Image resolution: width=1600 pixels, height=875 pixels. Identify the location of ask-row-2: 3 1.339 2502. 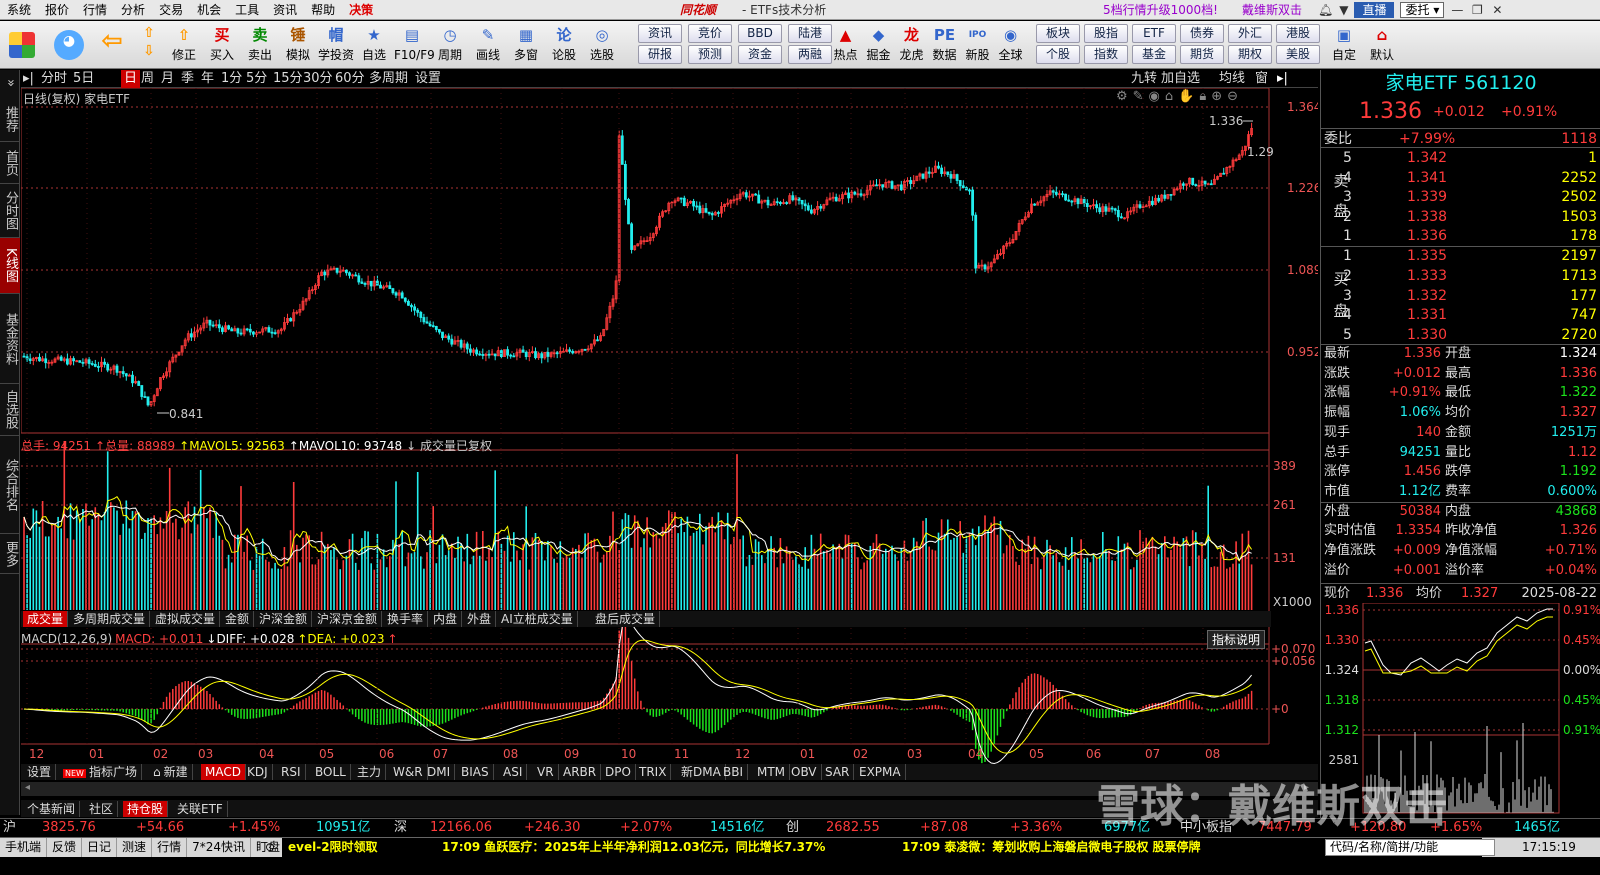
(1460, 197).